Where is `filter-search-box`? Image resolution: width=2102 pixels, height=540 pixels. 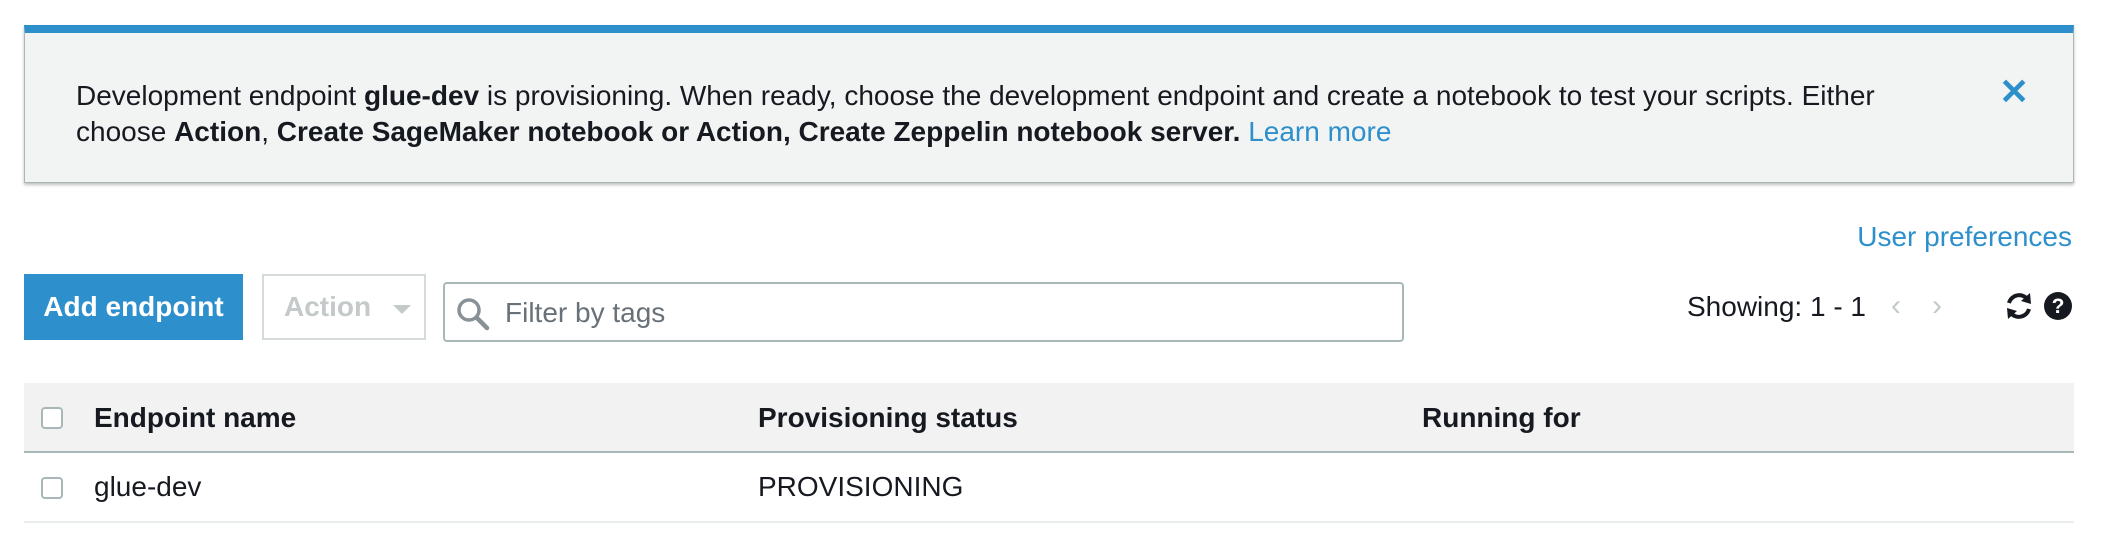 filter-search-box is located at coordinates (923, 312).